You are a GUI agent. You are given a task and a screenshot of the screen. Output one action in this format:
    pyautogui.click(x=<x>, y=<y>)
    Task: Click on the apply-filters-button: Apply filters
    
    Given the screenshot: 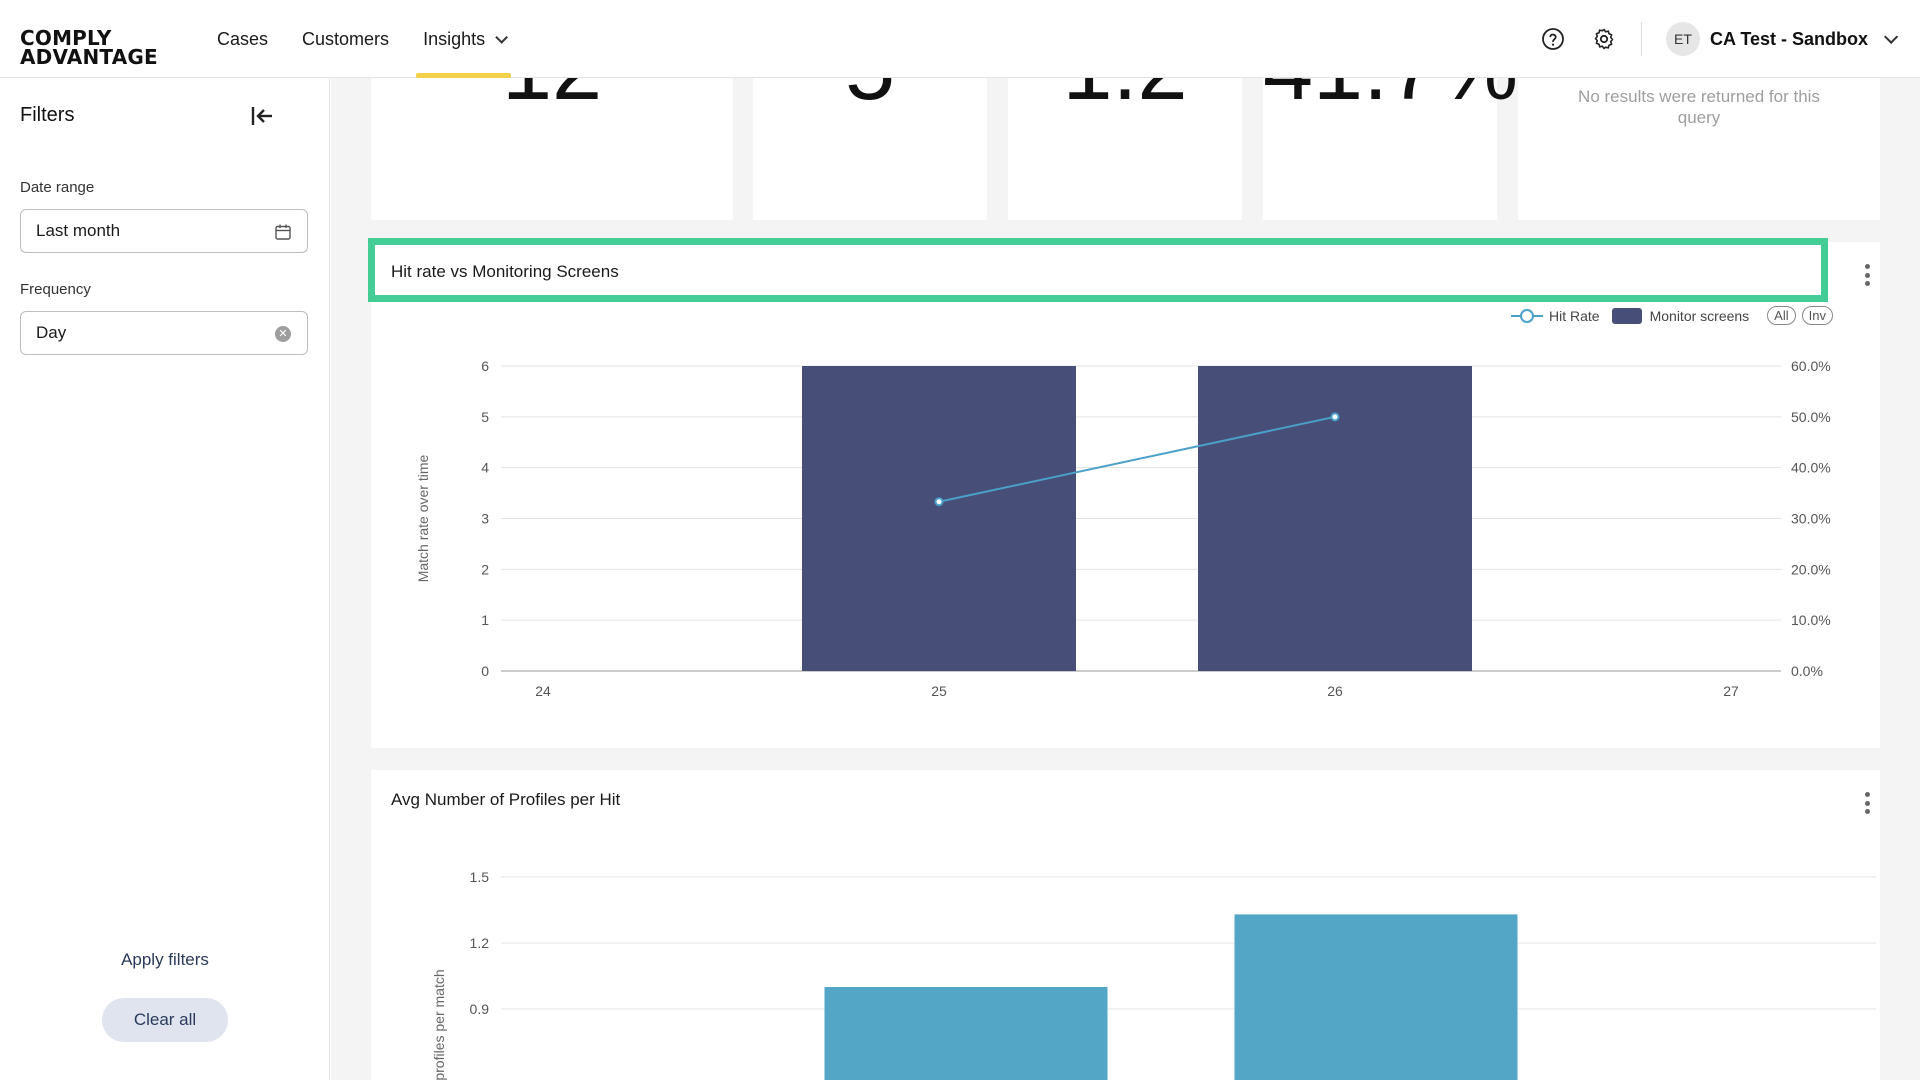 What is the action you would take?
    pyautogui.click(x=165, y=960)
    